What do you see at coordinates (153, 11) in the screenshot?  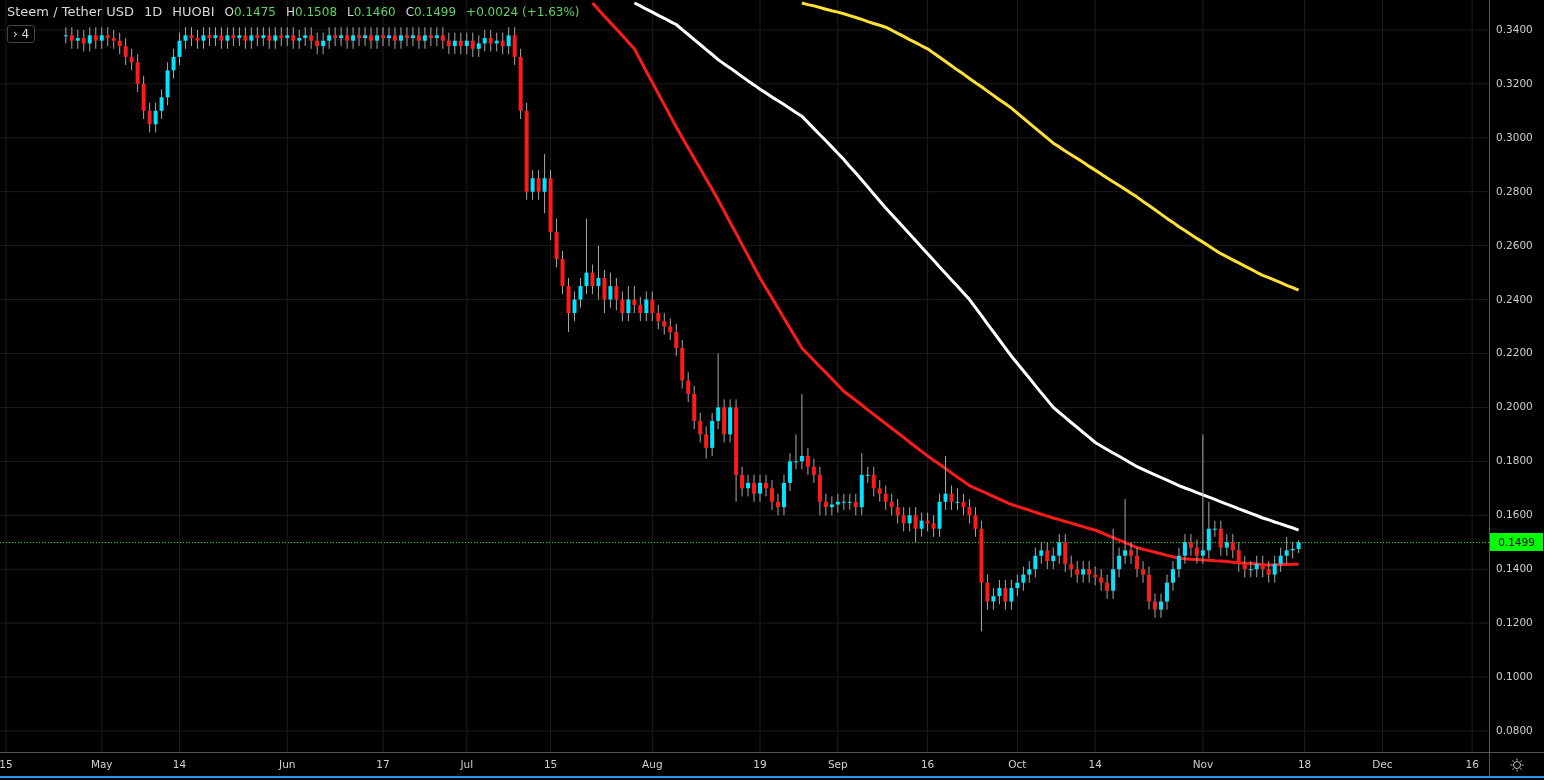 I see `interval-label: 1D` at bounding box center [153, 11].